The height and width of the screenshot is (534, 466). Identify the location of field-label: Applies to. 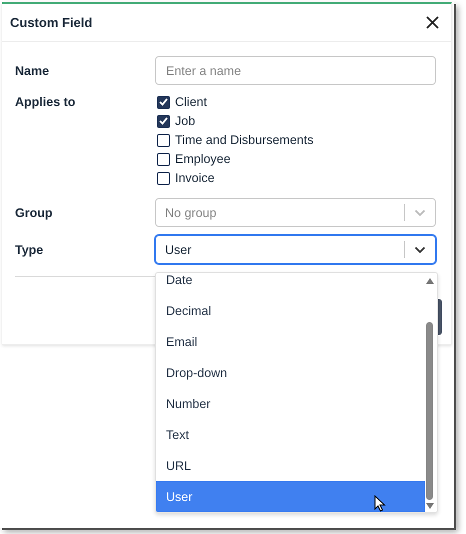
(45, 102).